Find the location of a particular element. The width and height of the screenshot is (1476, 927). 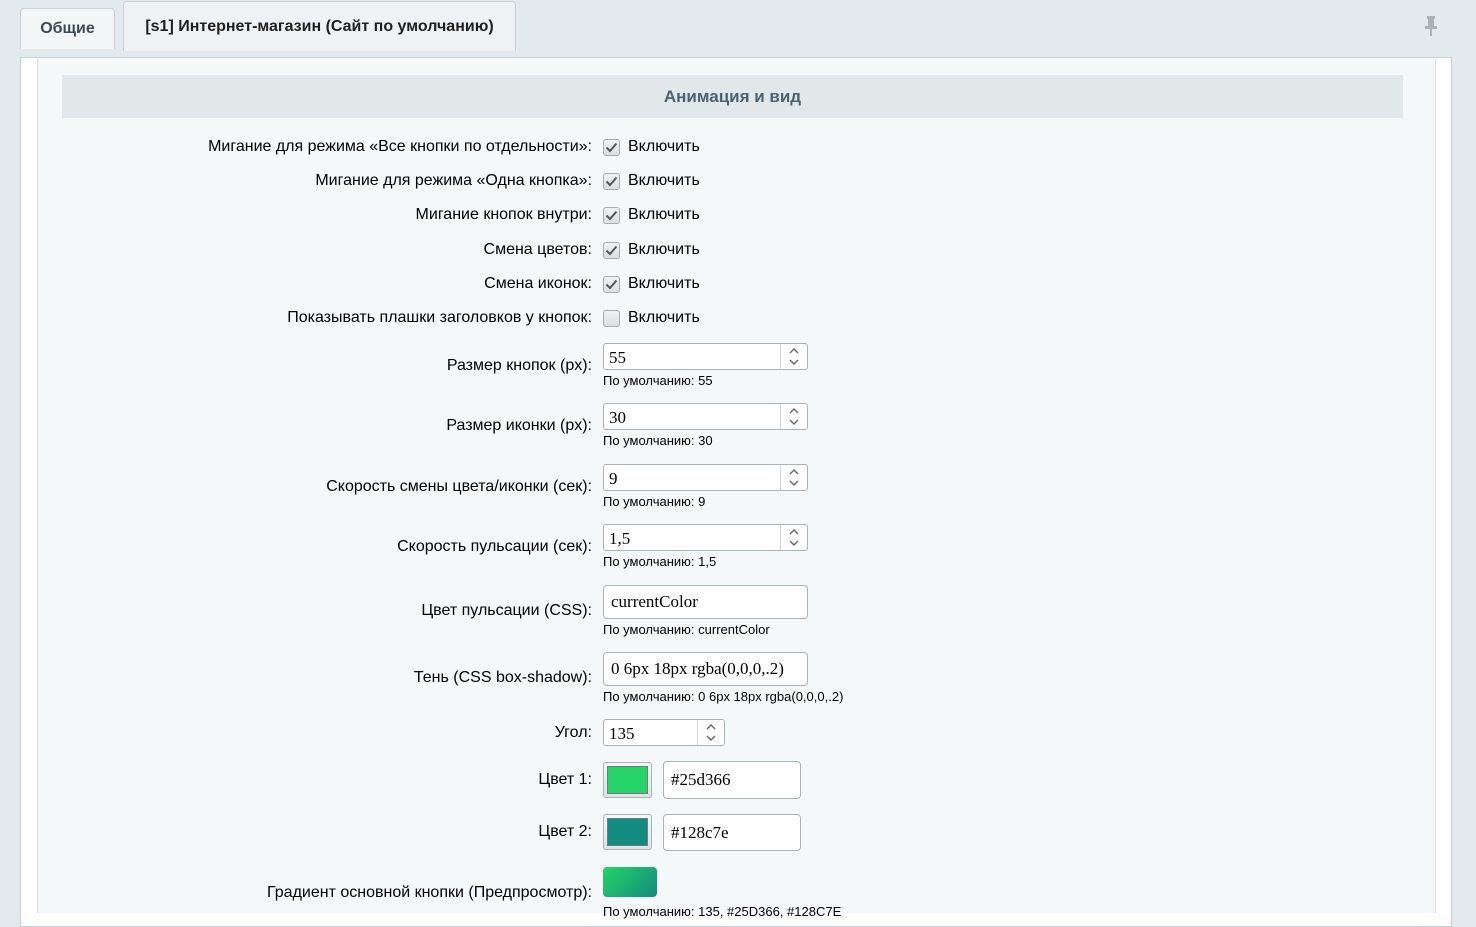

button-size-label: Размер кнопок (px): is located at coordinates (519, 365).